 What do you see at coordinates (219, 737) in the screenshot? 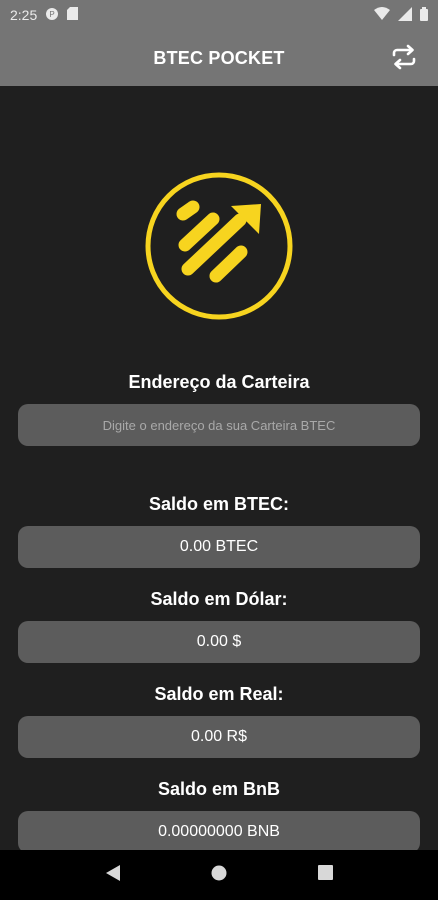
I see `balance-real-value: 0.00 R$` at bounding box center [219, 737].